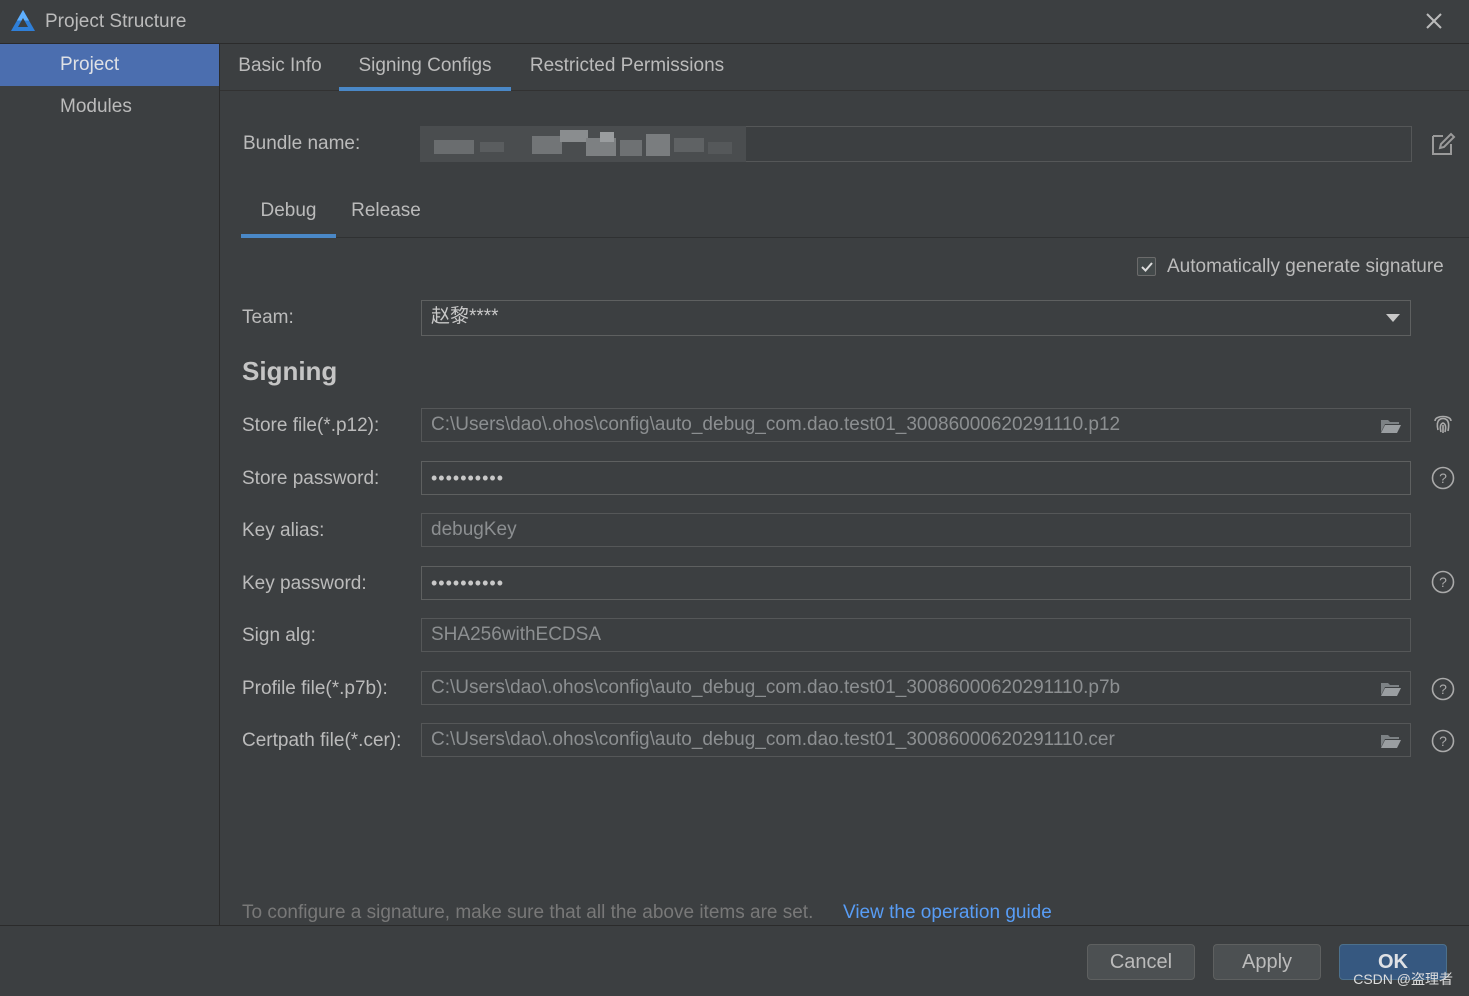 The image size is (1469, 996). I want to click on team-select: 赵黎****, so click(916, 318).